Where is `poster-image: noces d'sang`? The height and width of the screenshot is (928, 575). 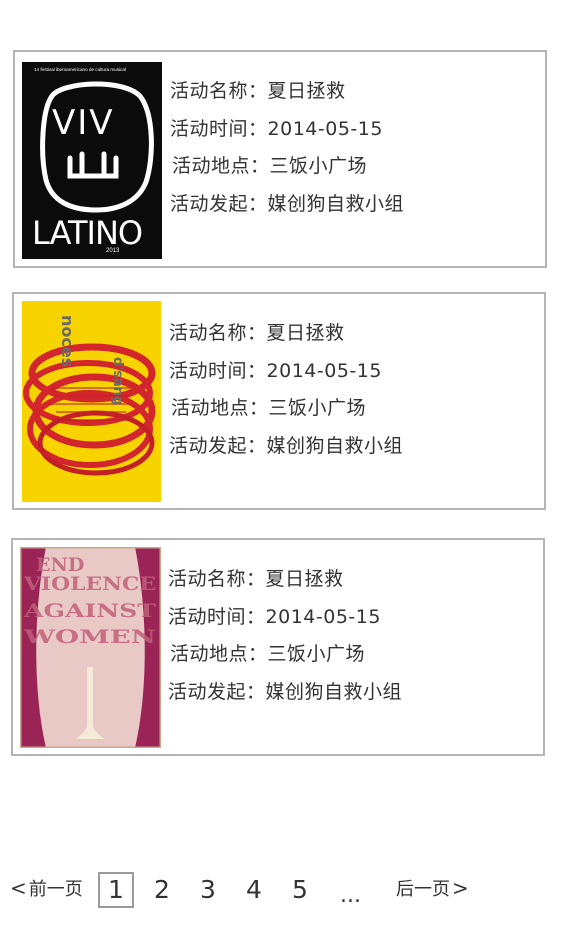
poster-image: noces d'sang is located at coordinates (91, 401).